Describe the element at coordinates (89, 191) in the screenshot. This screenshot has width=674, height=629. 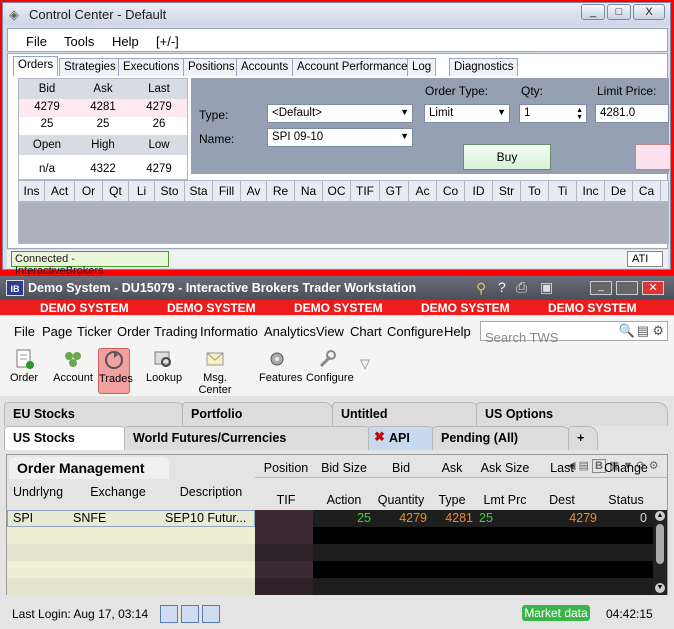
I see `column-header: Or` at that location.